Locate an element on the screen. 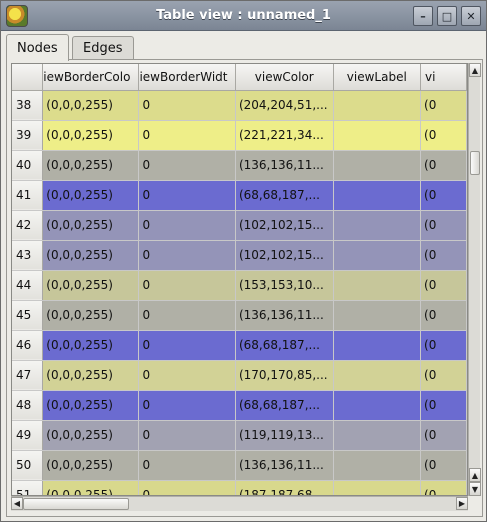 The height and width of the screenshot is (522, 487). row-header: 51 is located at coordinates (28, 487).